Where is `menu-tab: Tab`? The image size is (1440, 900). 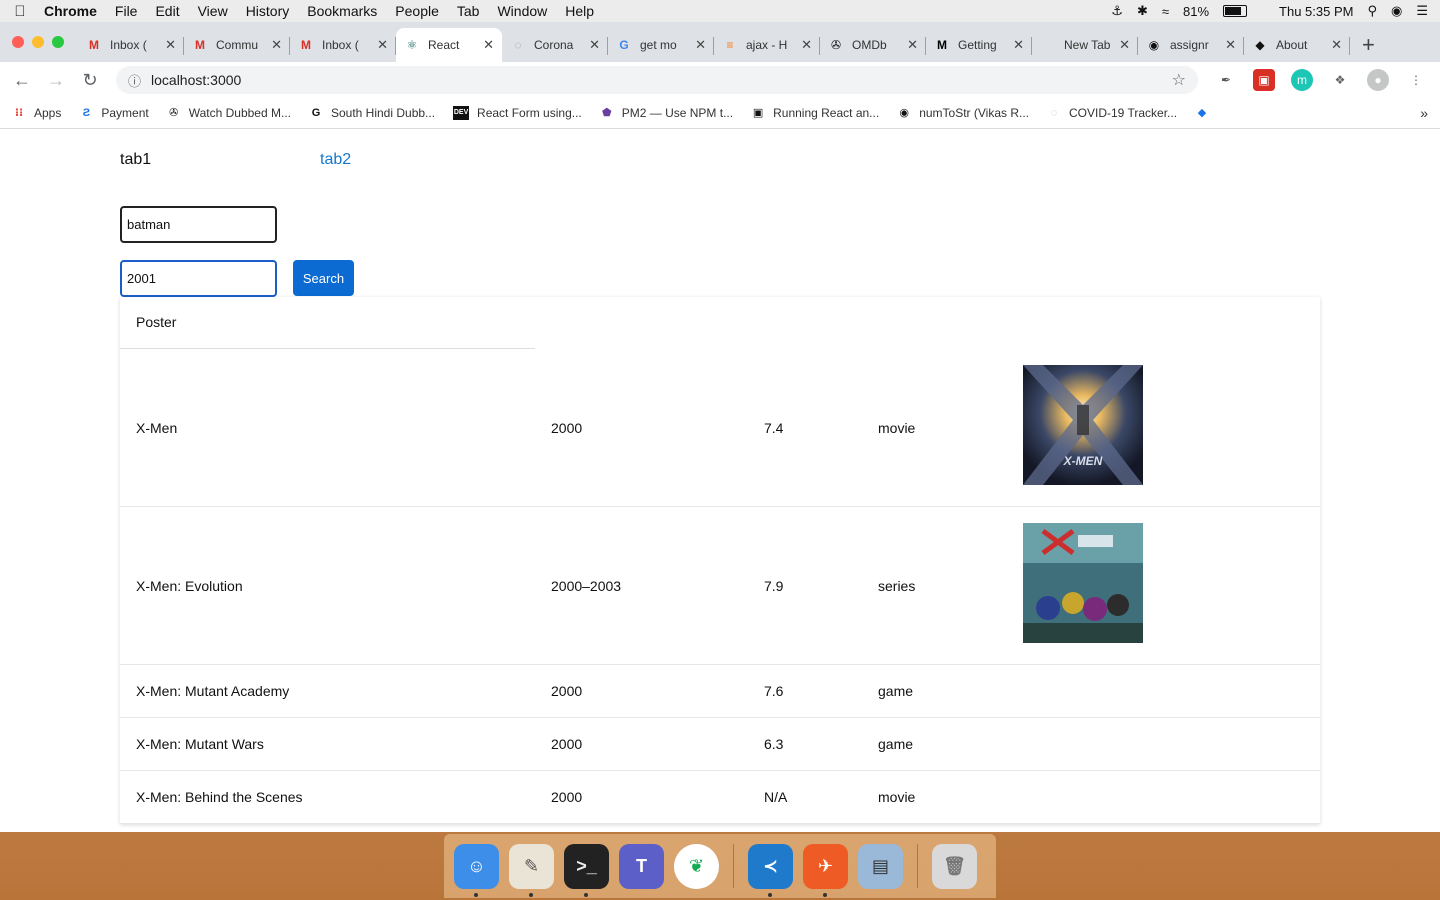
menu-tab: Tab is located at coordinates (468, 11).